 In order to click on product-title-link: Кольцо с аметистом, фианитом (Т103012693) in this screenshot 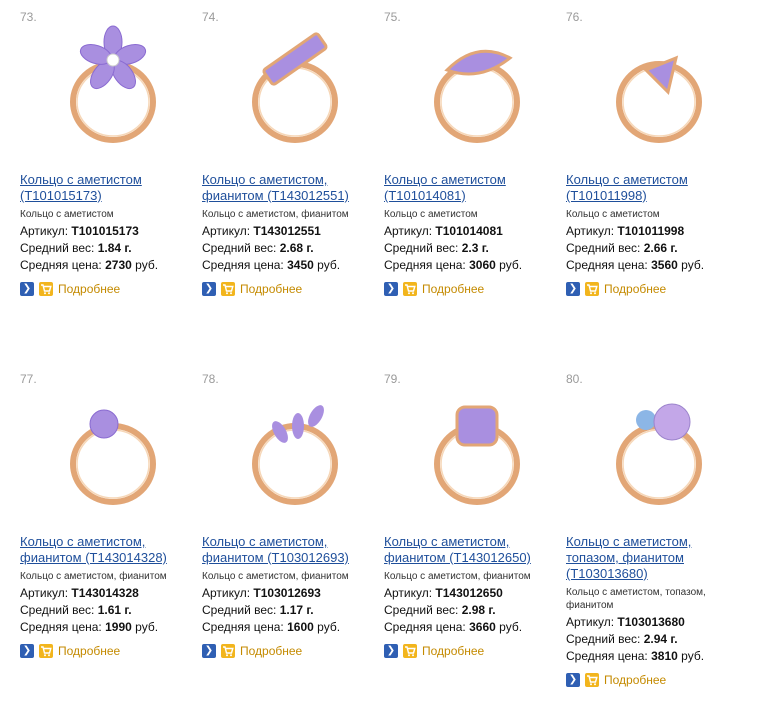, I will do `click(288, 550)`.